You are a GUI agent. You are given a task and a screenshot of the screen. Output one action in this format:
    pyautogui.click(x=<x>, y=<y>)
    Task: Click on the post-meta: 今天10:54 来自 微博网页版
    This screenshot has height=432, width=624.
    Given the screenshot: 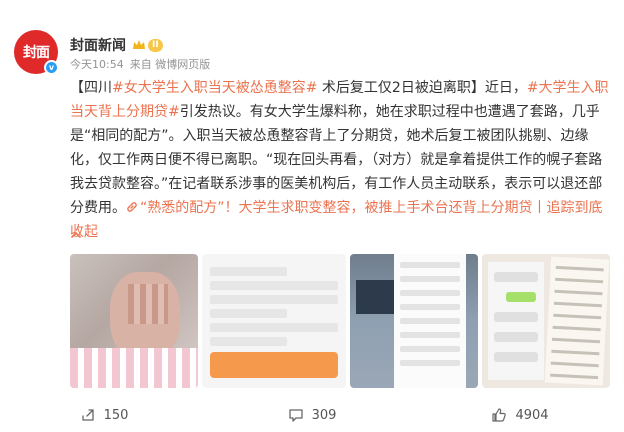 What is the action you would take?
    pyautogui.click(x=140, y=64)
    